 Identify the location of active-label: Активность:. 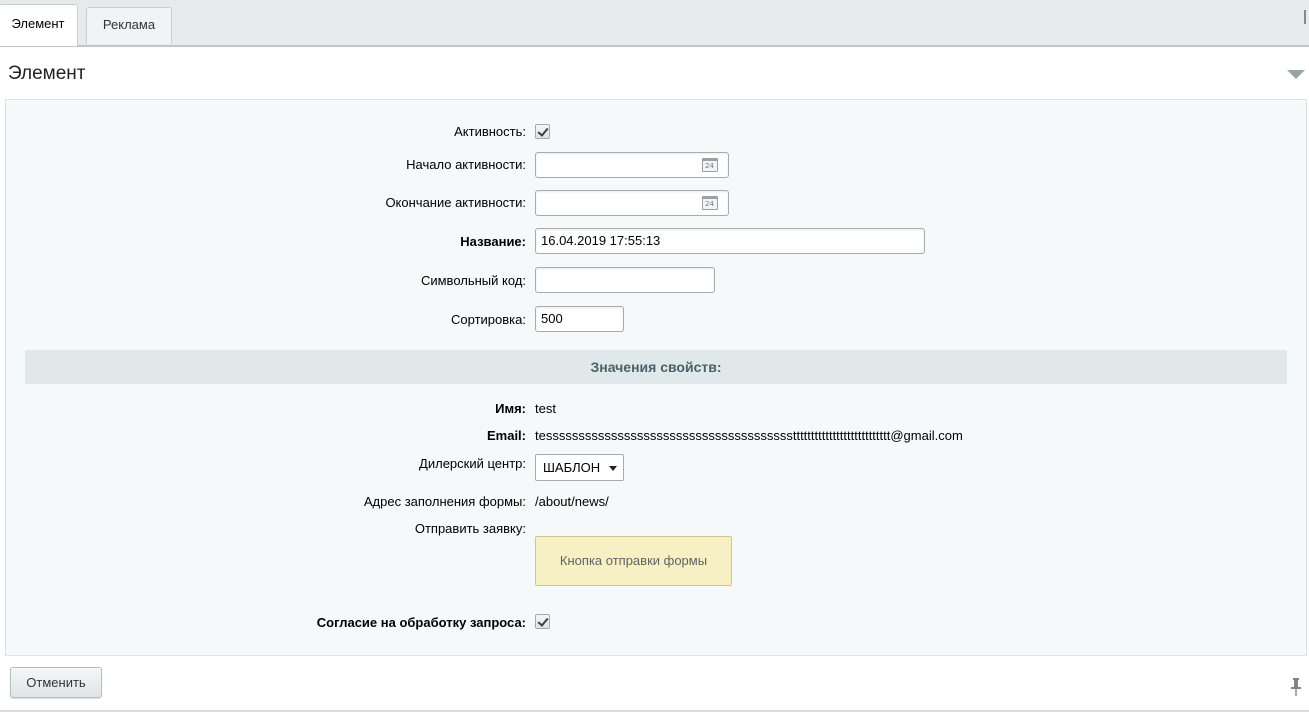
(490, 131).